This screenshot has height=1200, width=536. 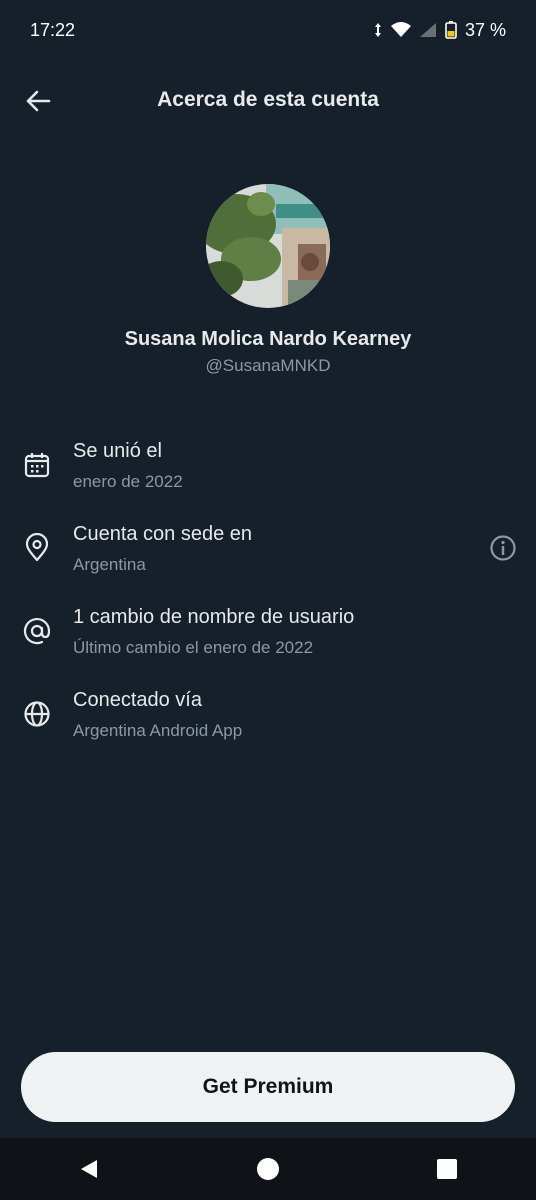 I want to click on circle-home-icon, so click(x=267, y=1169).